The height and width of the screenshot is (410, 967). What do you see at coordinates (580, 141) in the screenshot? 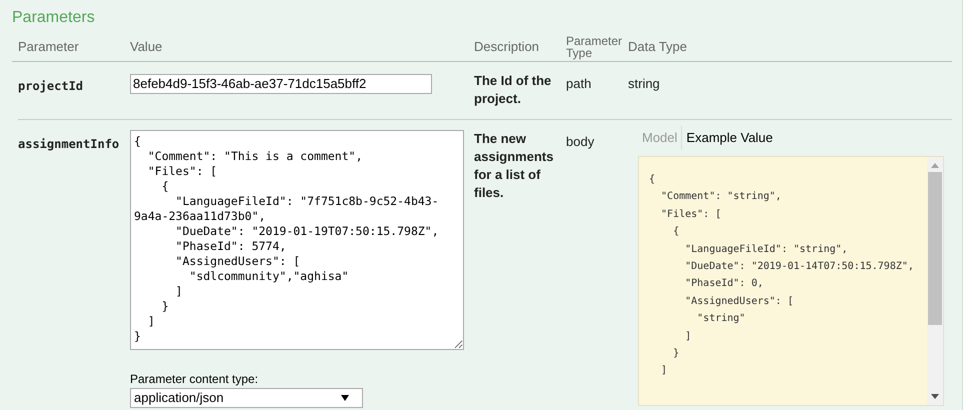
I see `parameter-type: body` at bounding box center [580, 141].